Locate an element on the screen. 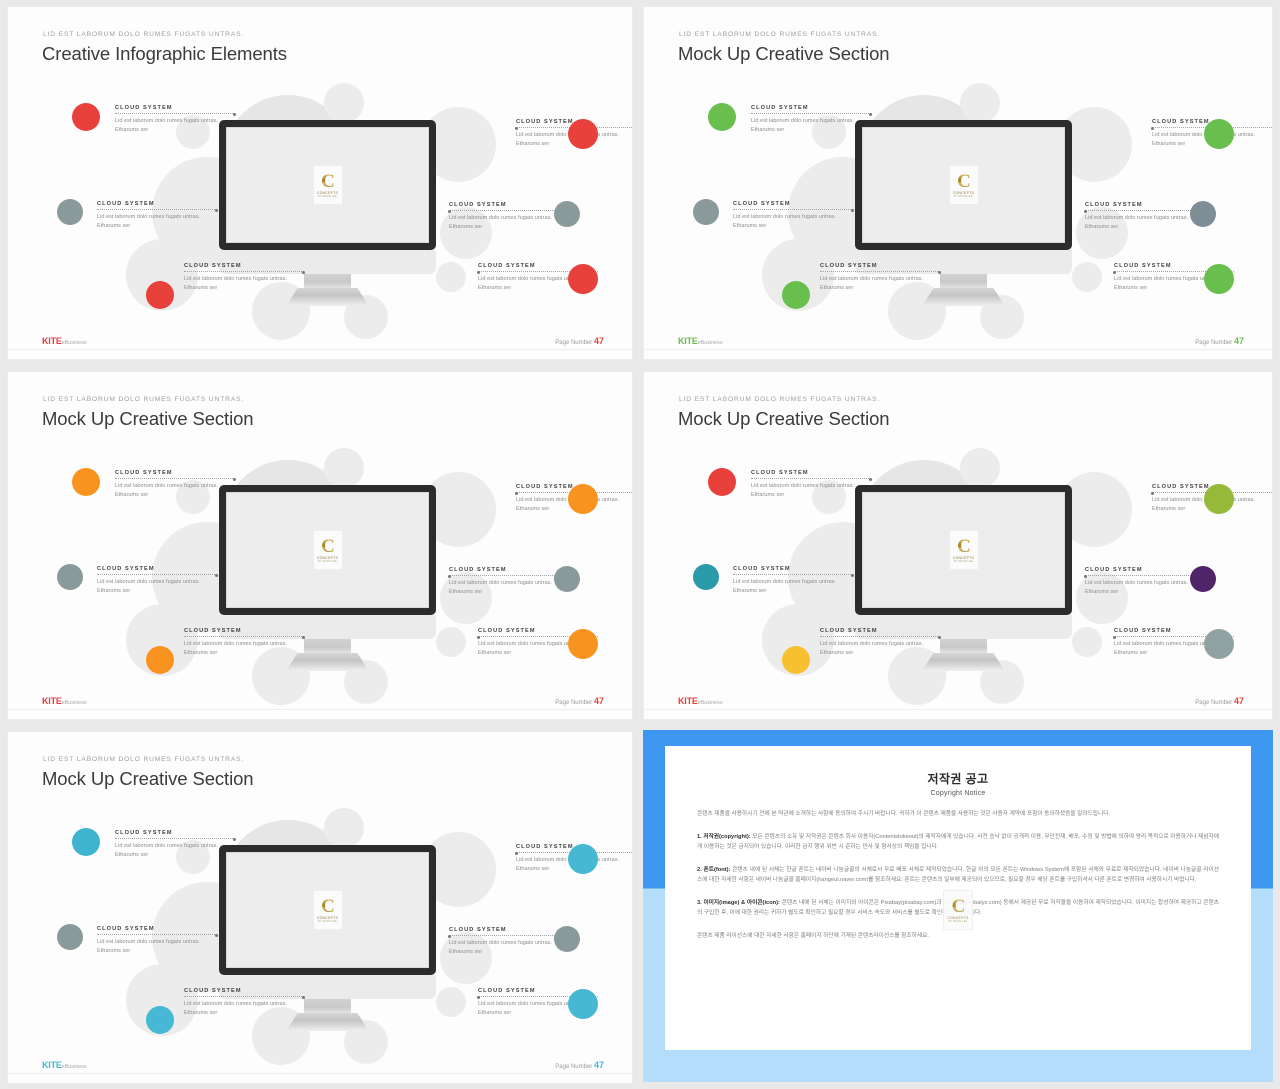  logo-letter: C is located at coordinates (964, 546).